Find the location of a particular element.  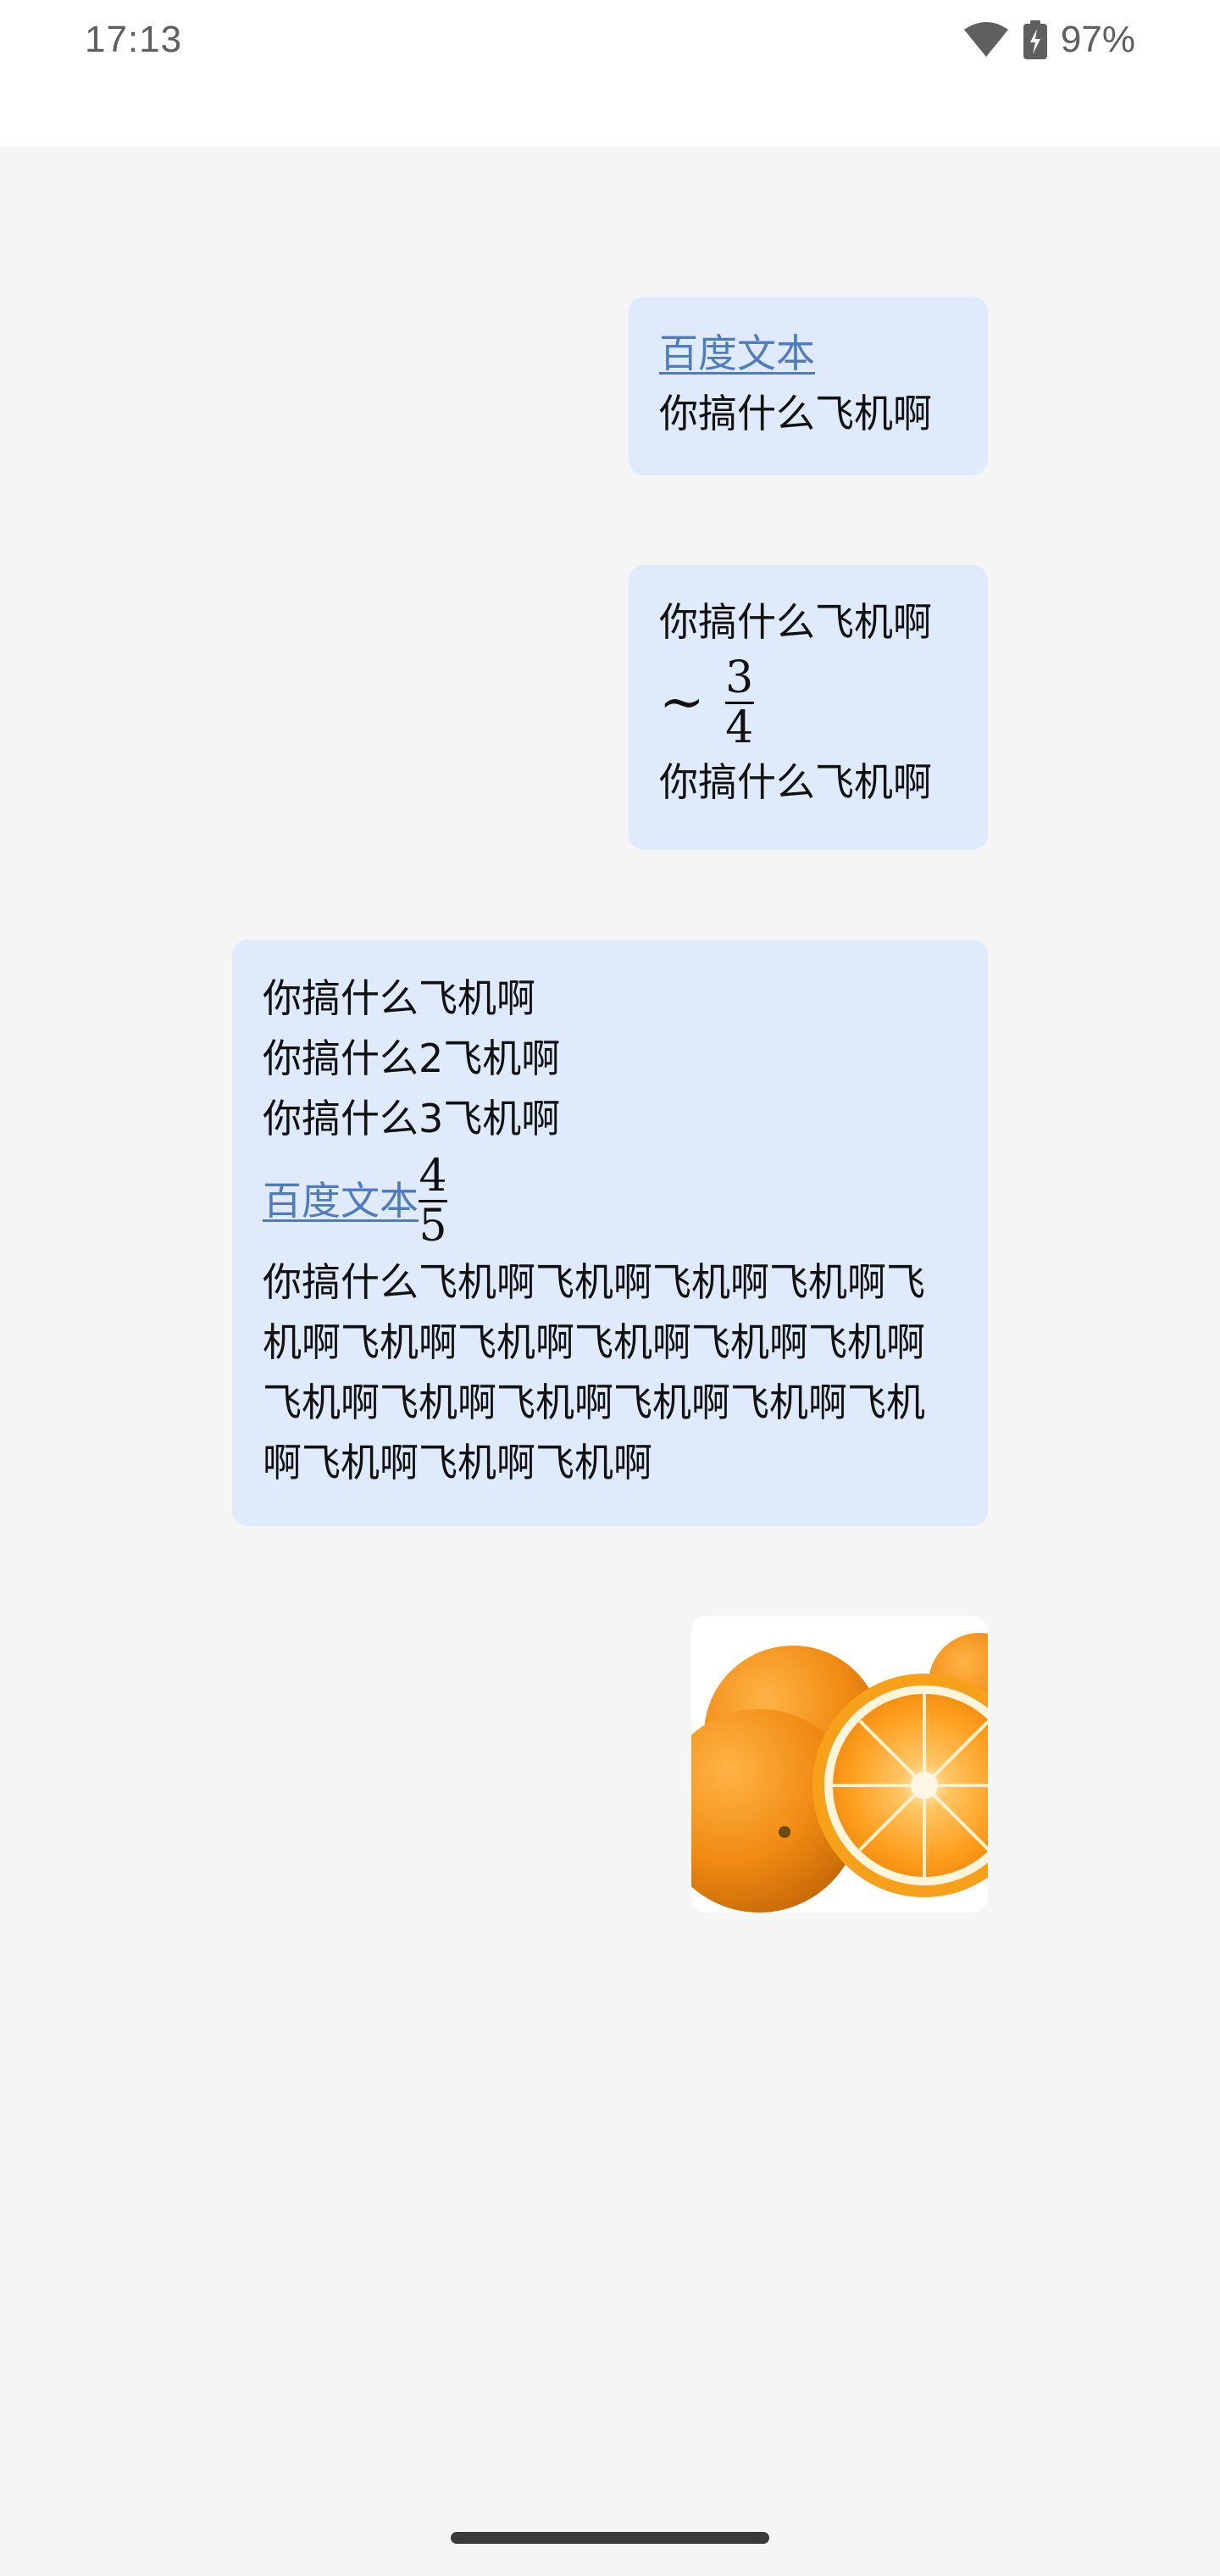

message-link: 百度文本 is located at coordinates (808, 354).